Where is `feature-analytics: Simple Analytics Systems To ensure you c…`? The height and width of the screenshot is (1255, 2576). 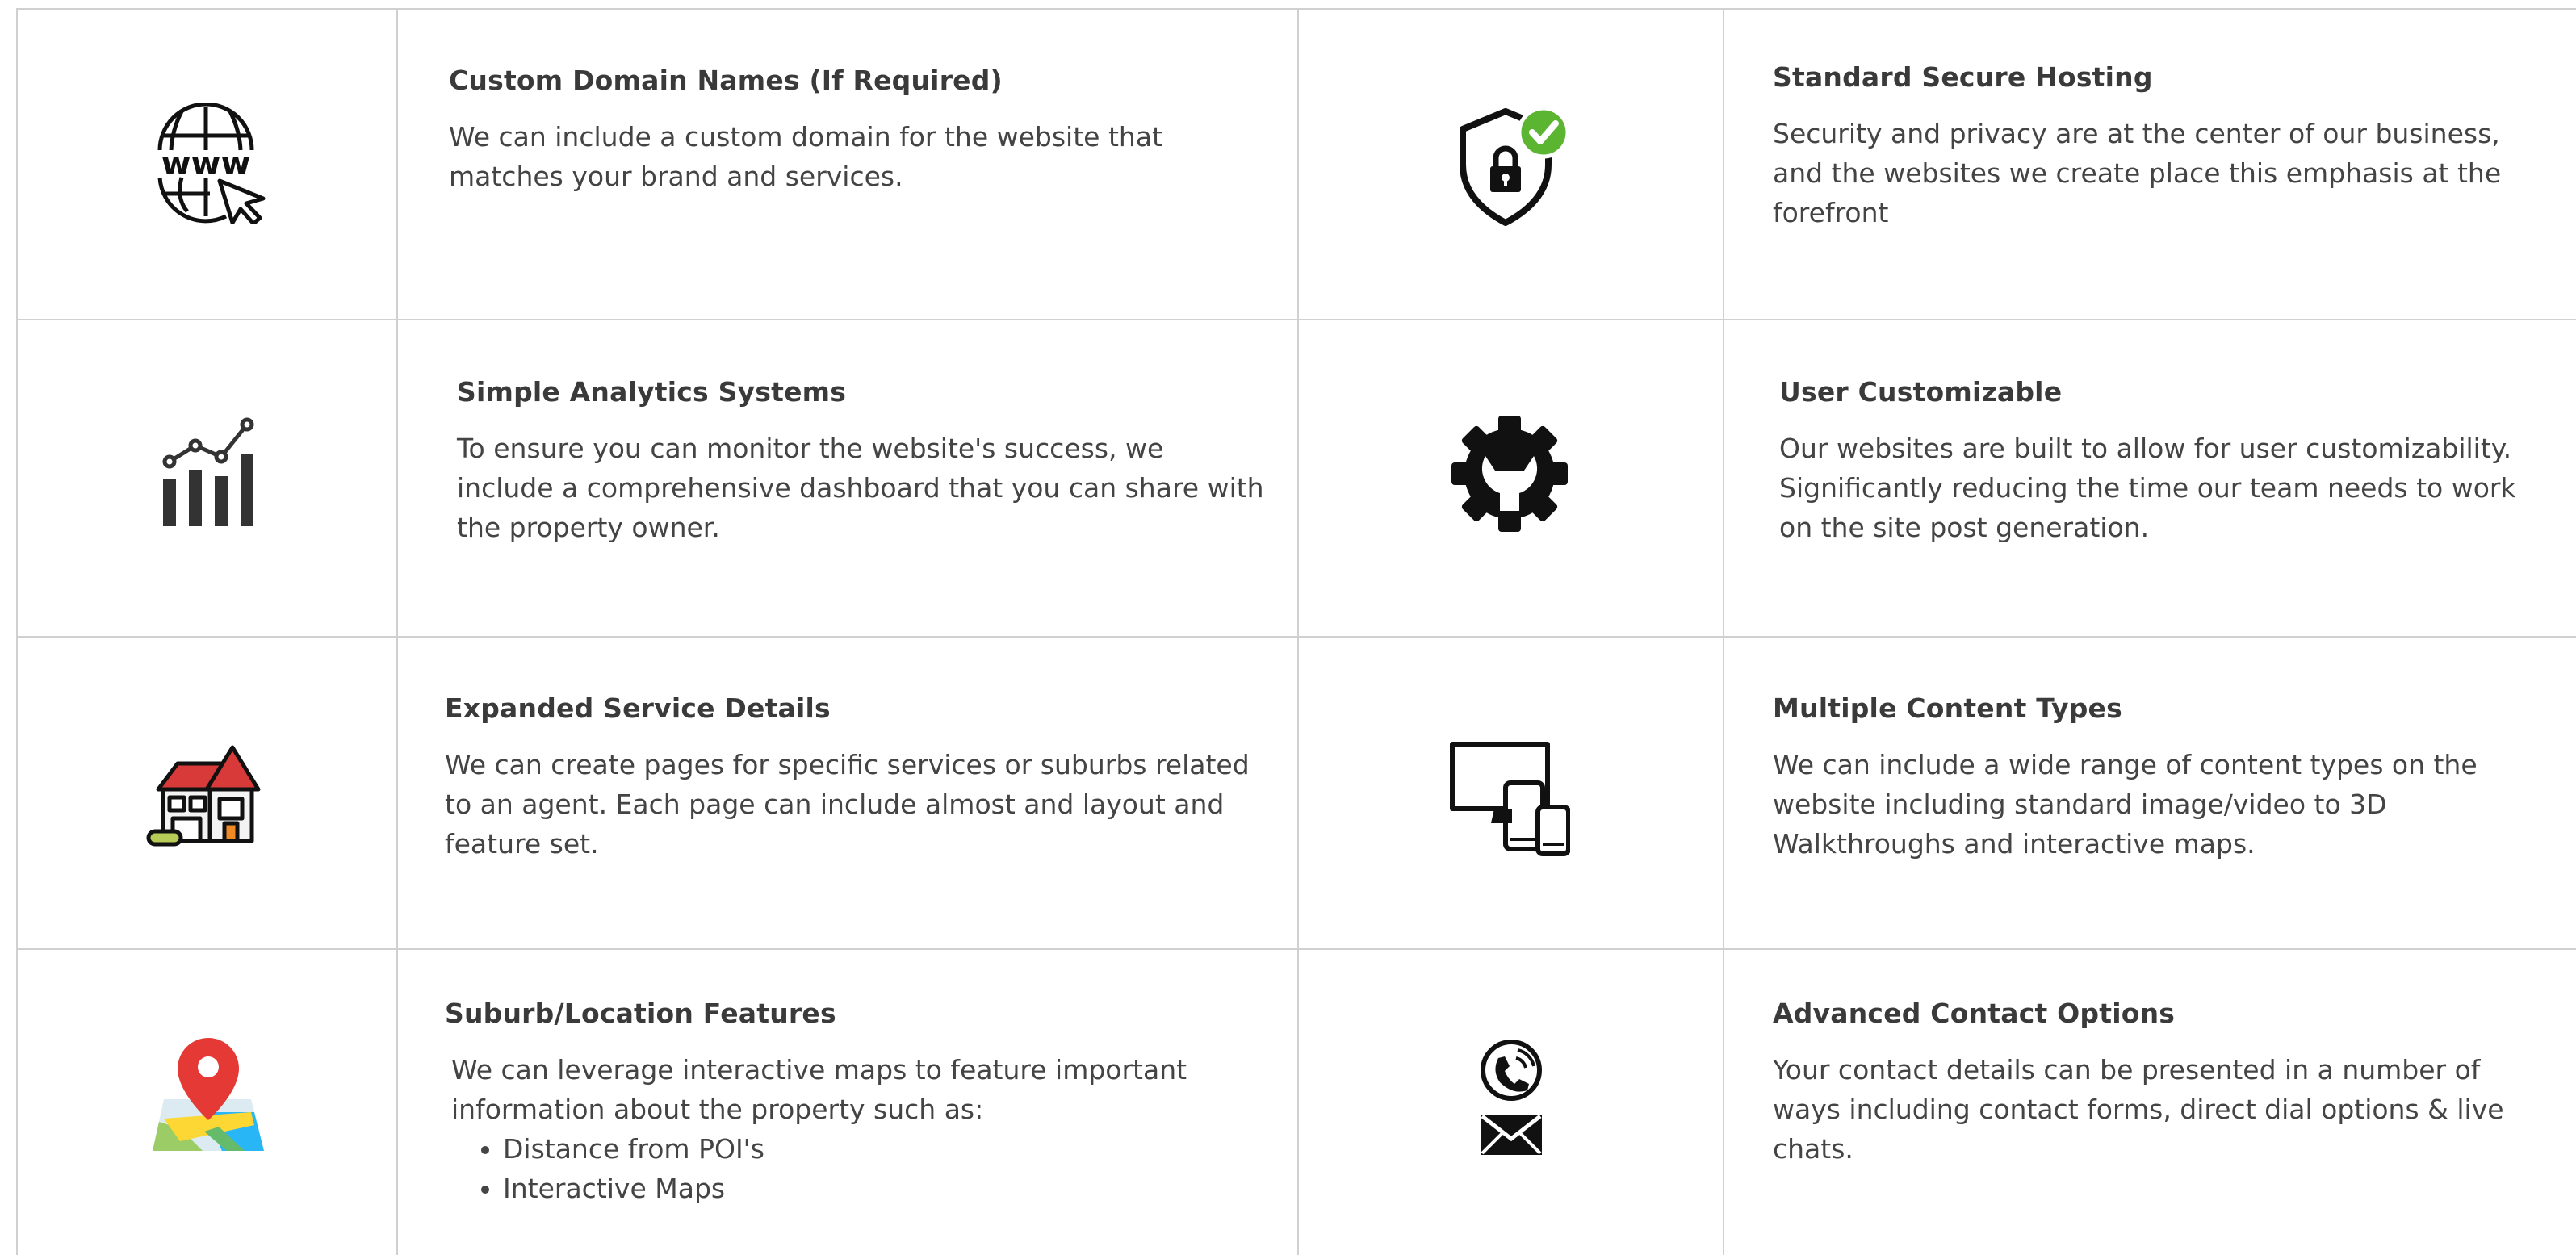
feature-analytics: Simple Analytics Systems To ensure you c… is located at coordinates (860, 461).